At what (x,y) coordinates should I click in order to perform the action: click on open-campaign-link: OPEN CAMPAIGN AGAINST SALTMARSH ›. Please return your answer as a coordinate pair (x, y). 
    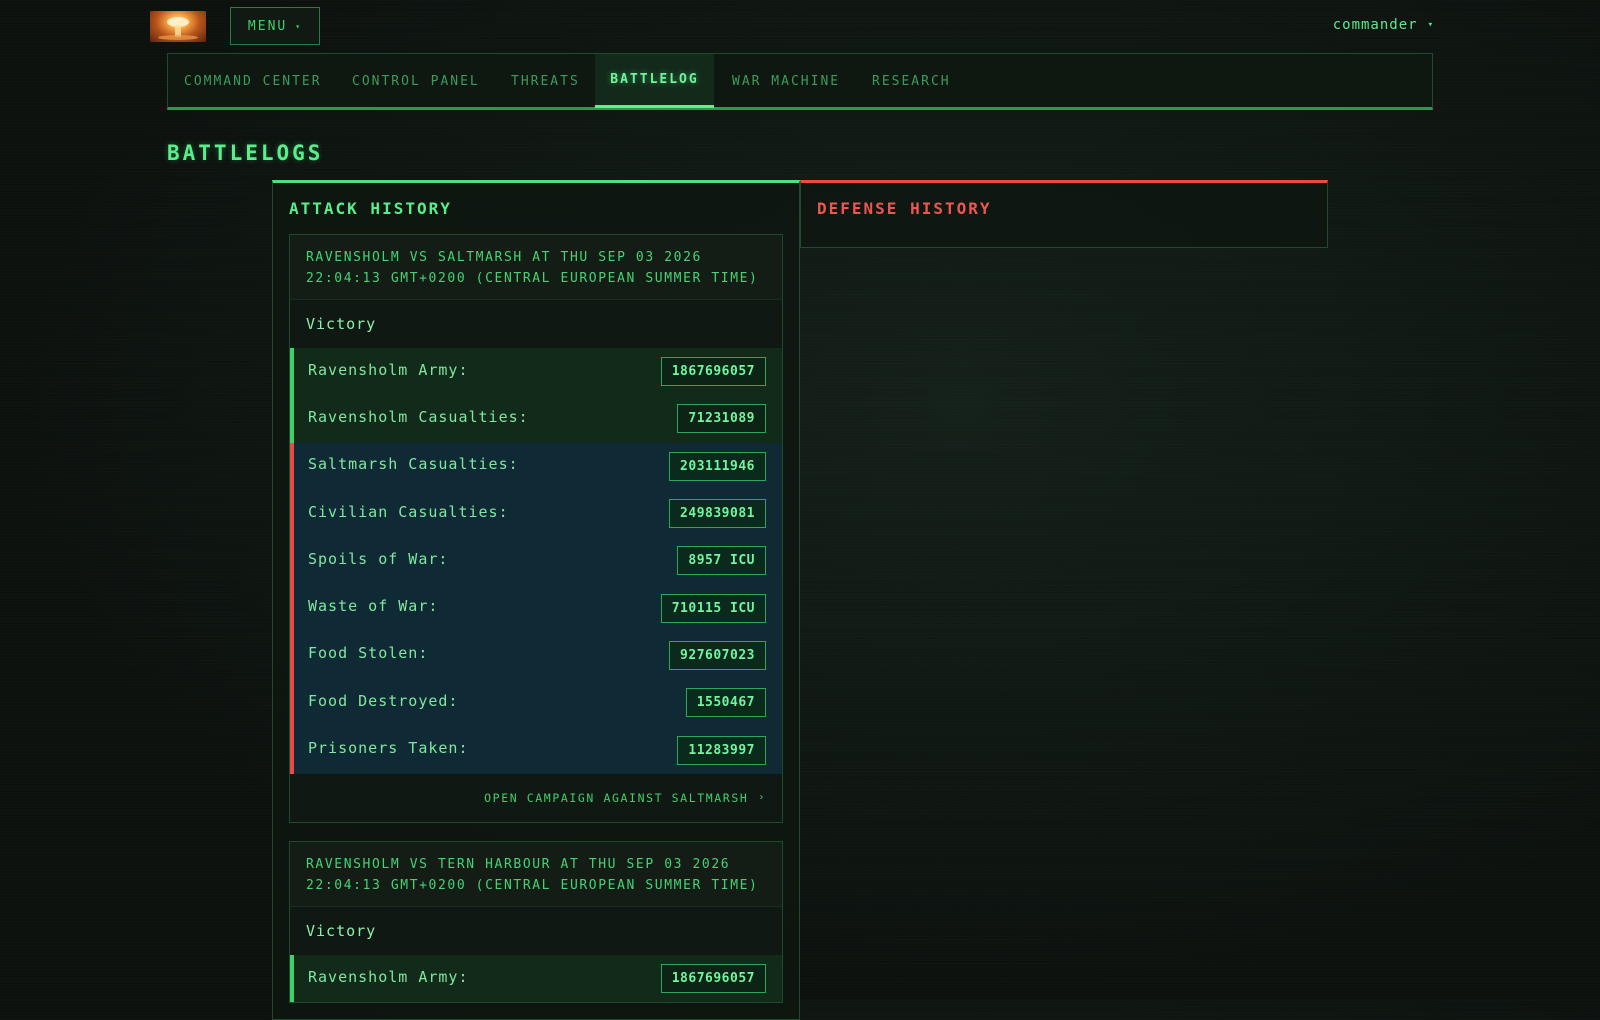
    Looking at the image, I should click on (536, 798).